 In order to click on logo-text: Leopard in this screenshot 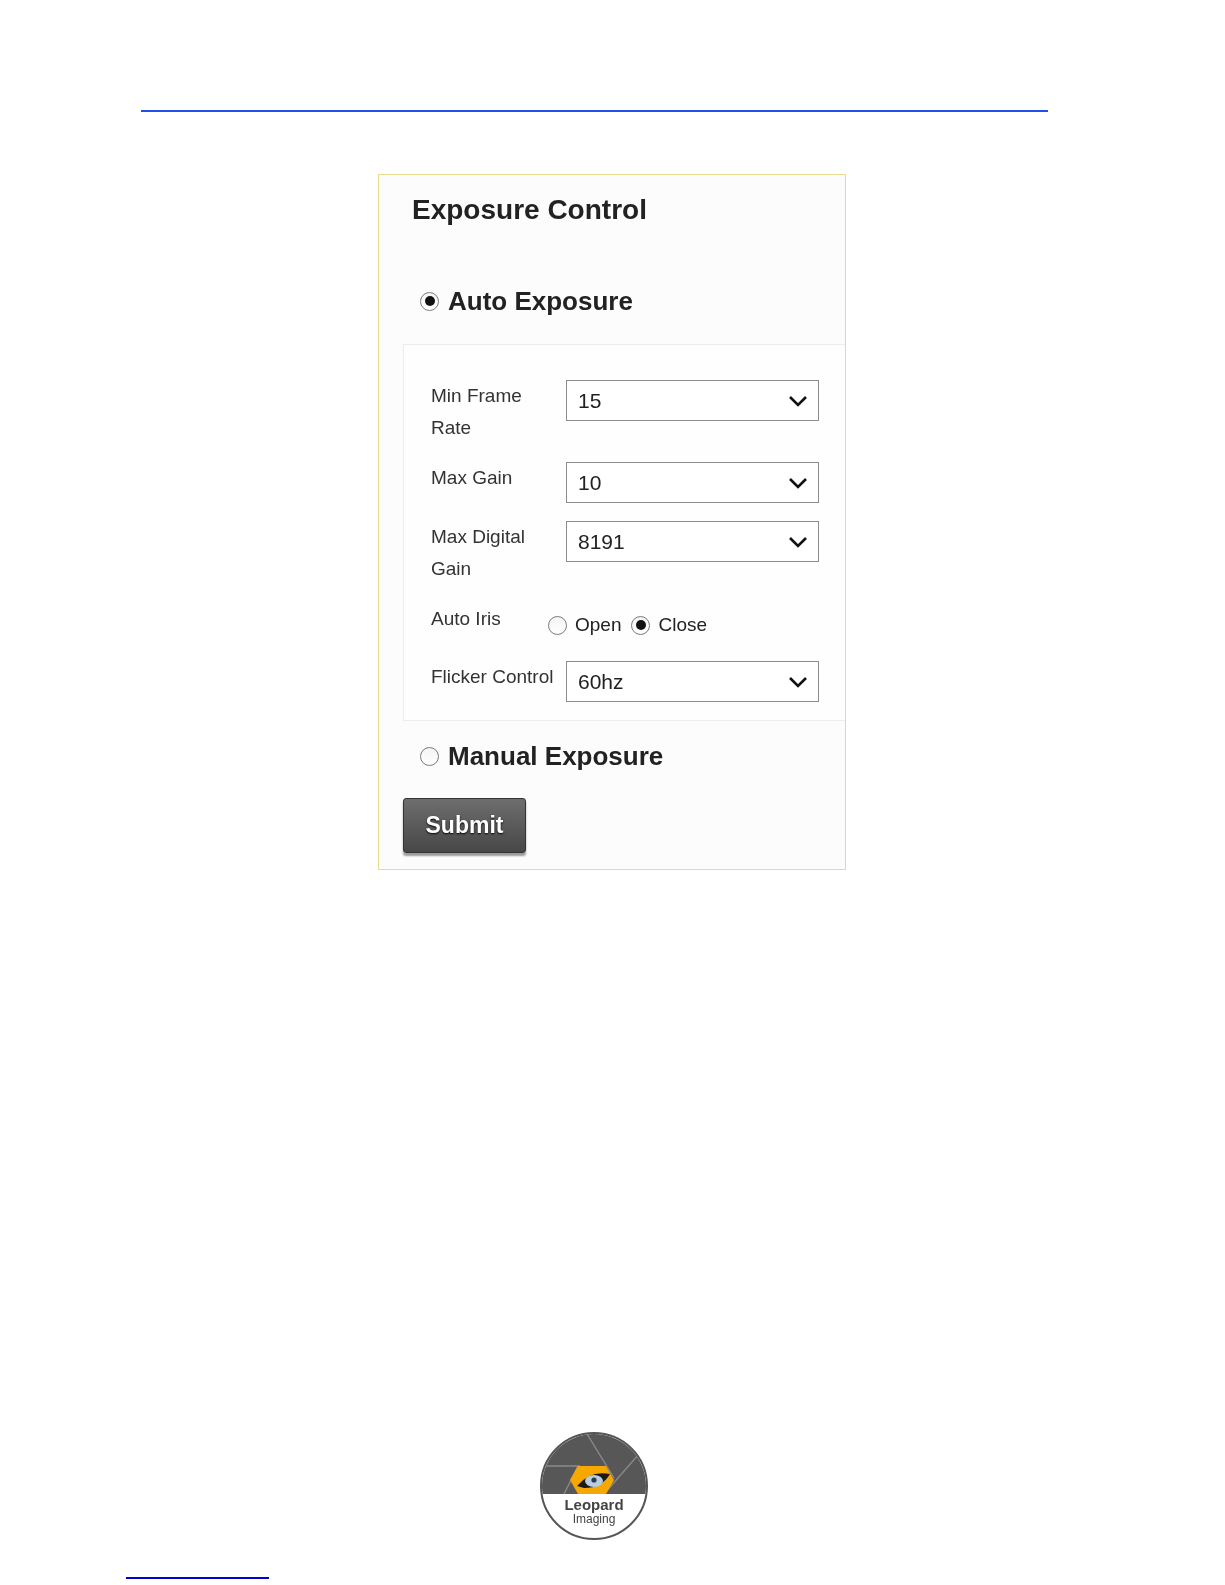, I will do `click(594, 1504)`.